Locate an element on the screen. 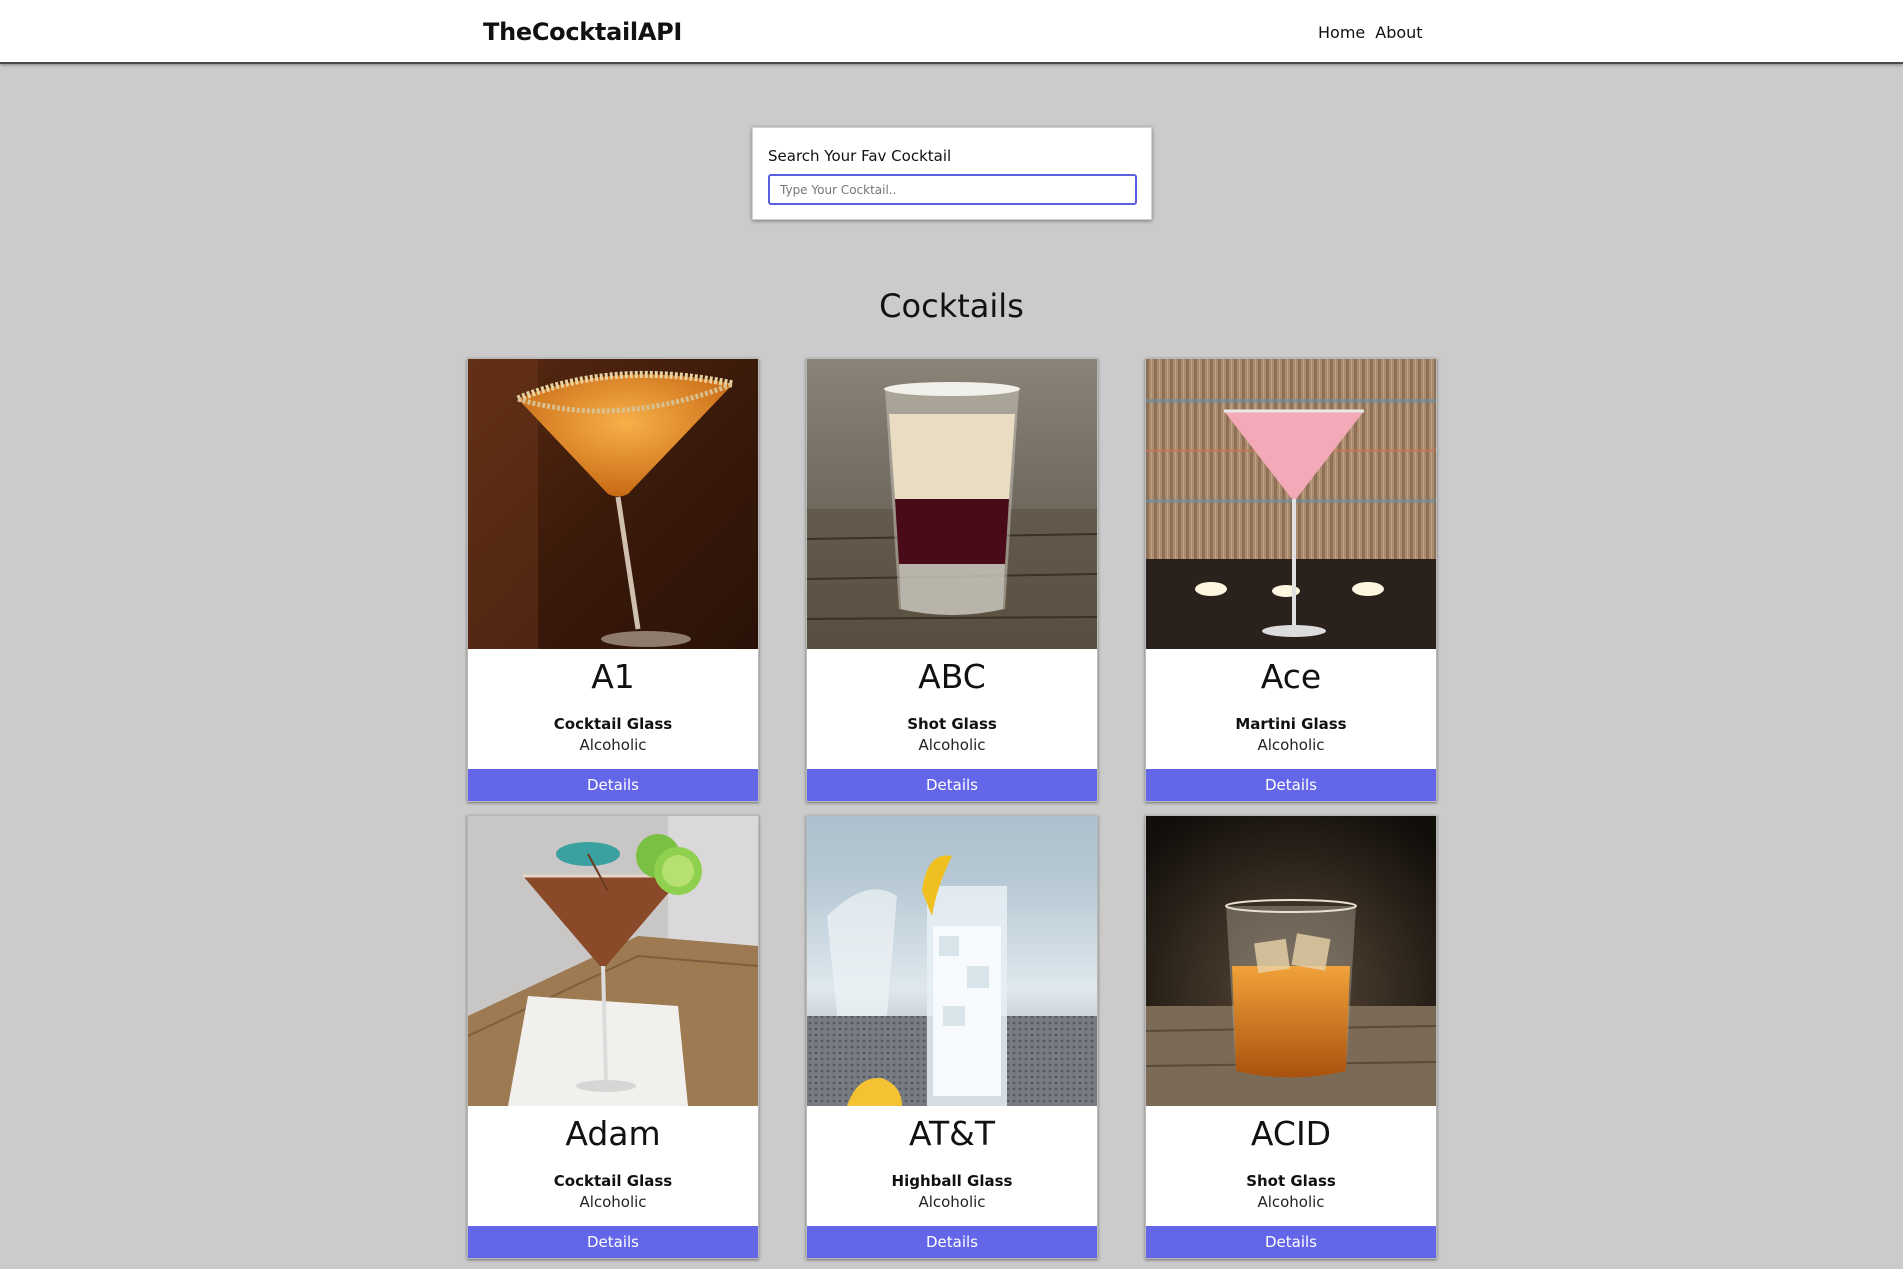 This screenshot has width=1903, height=1269. cocktail-name: Adam is located at coordinates (613, 1133).